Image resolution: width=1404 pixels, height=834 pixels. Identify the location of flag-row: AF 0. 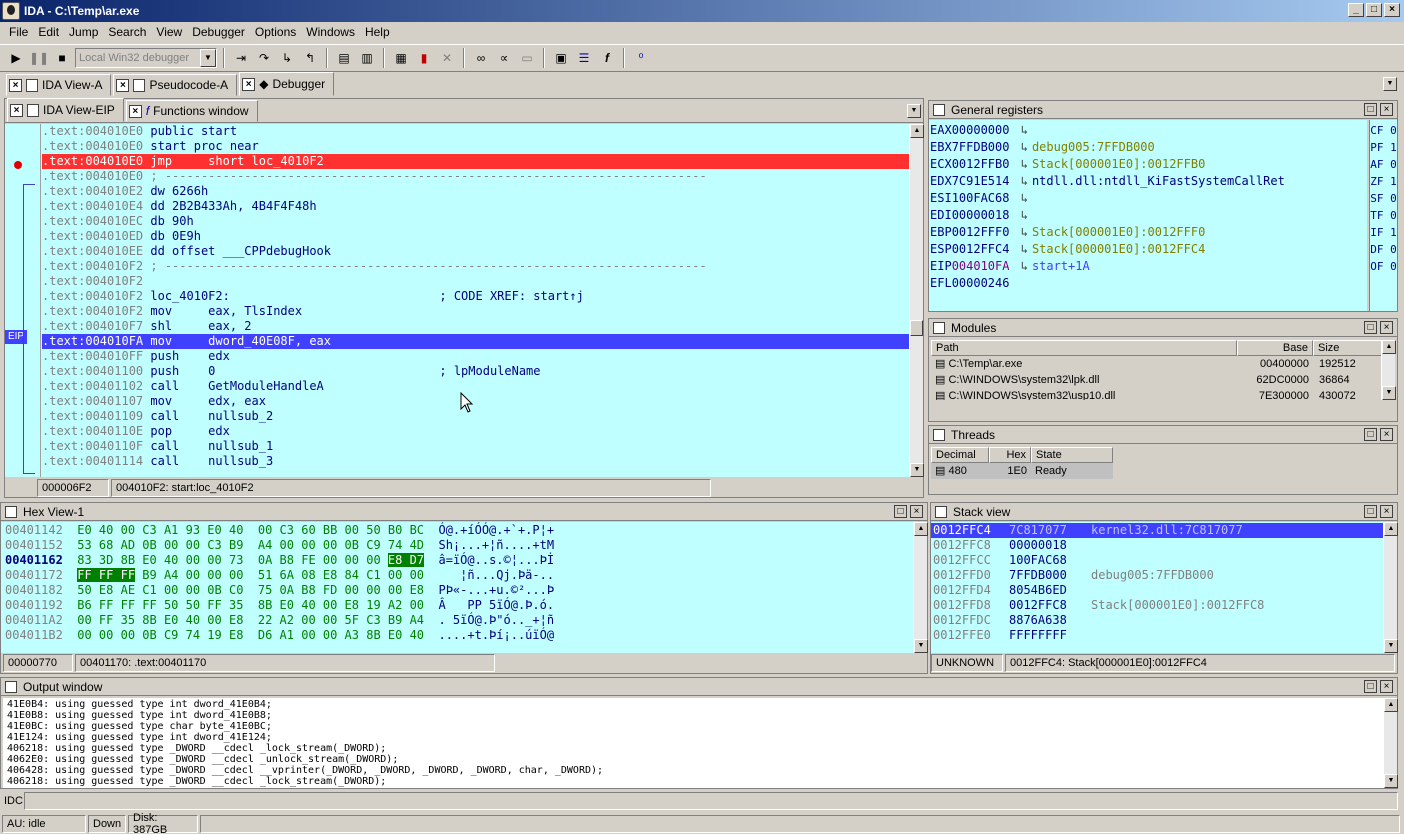
(1383, 164).